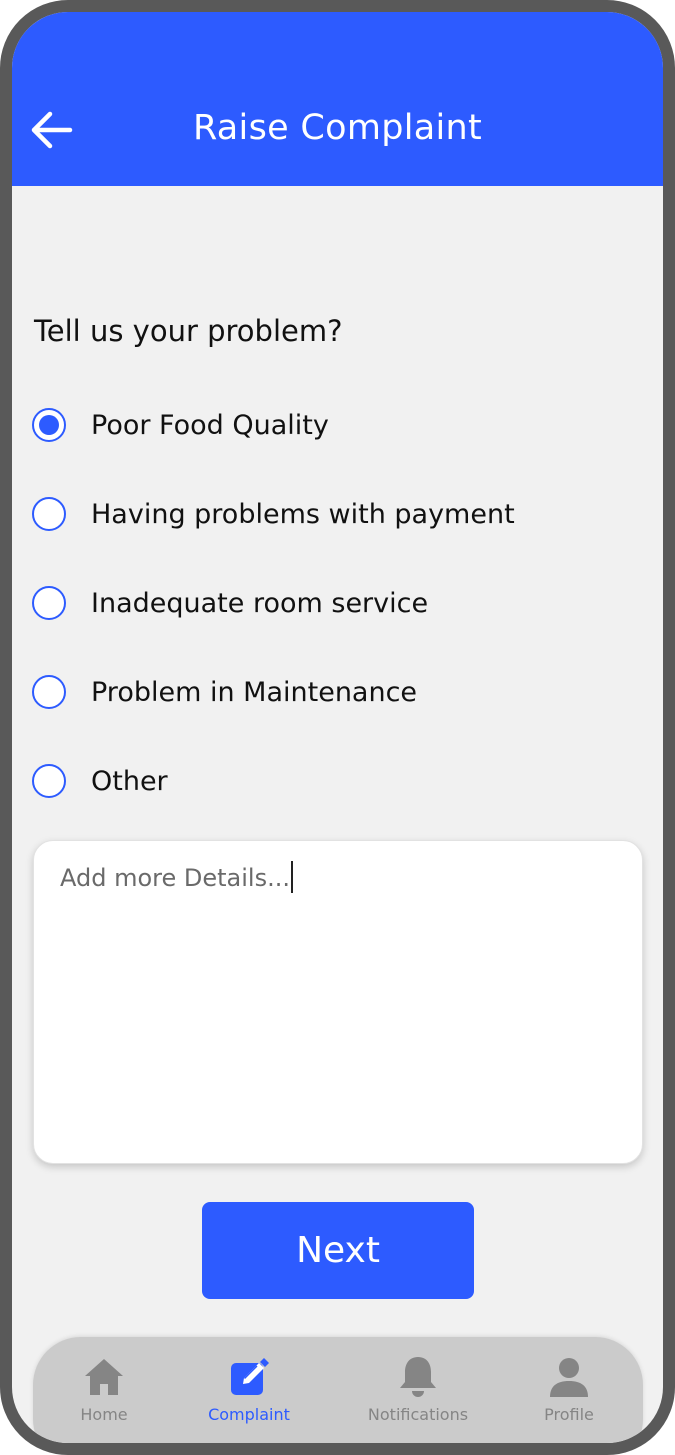 The width and height of the screenshot is (675, 1455). What do you see at coordinates (337, 128) in the screenshot?
I see `page-title: Raise Complaint` at bounding box center [337, 128].